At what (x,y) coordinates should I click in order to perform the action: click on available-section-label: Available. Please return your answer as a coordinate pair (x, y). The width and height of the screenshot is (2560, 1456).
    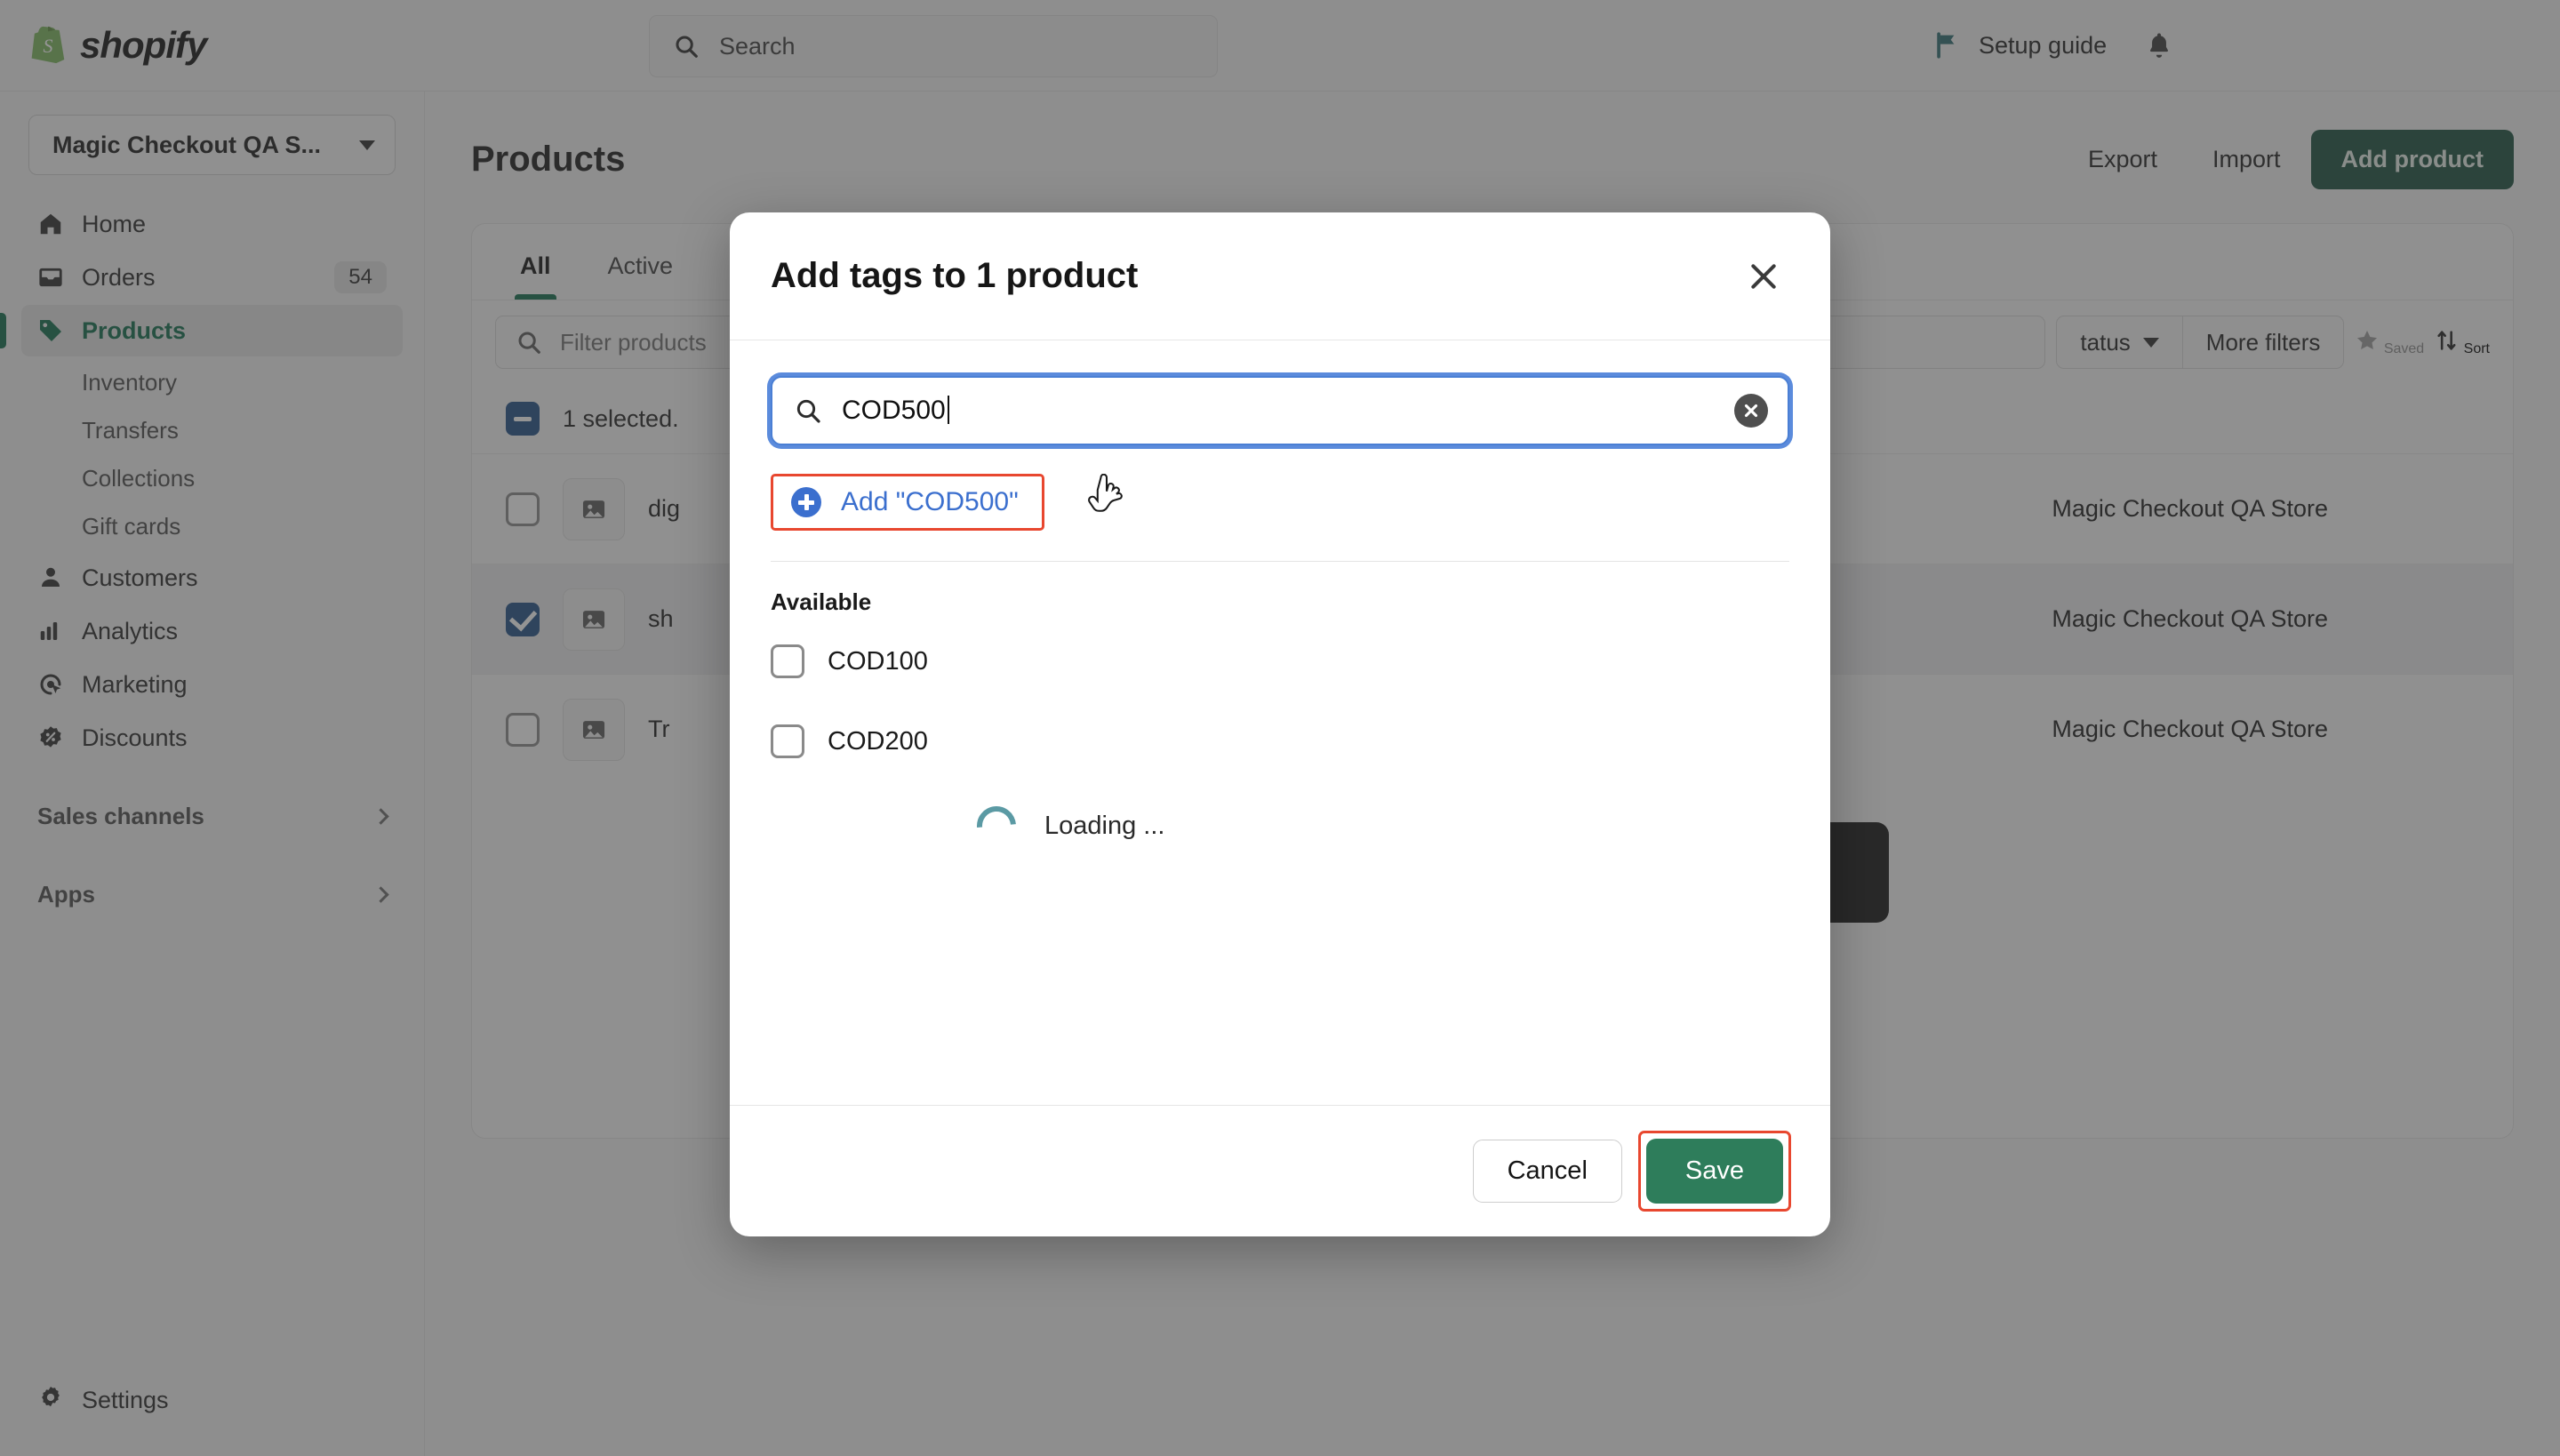
    Looking at the image, I should click on (821, 601).